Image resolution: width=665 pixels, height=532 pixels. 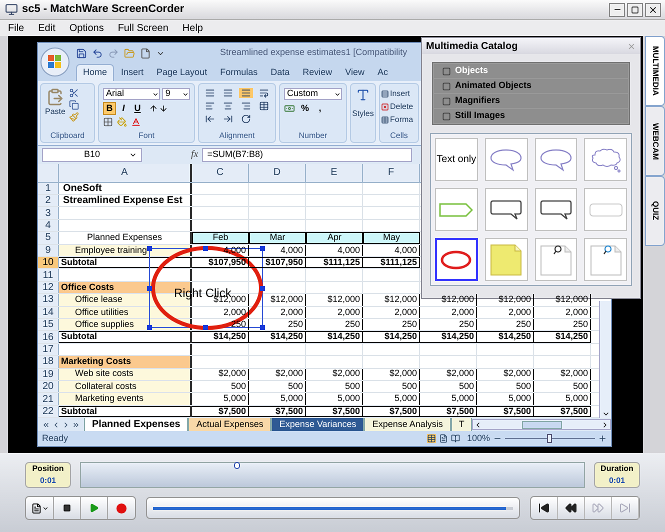 What do you see at coordinates (333, 508) in the screenshot?
I see `progress-slider` at bounding box center [333, 508].